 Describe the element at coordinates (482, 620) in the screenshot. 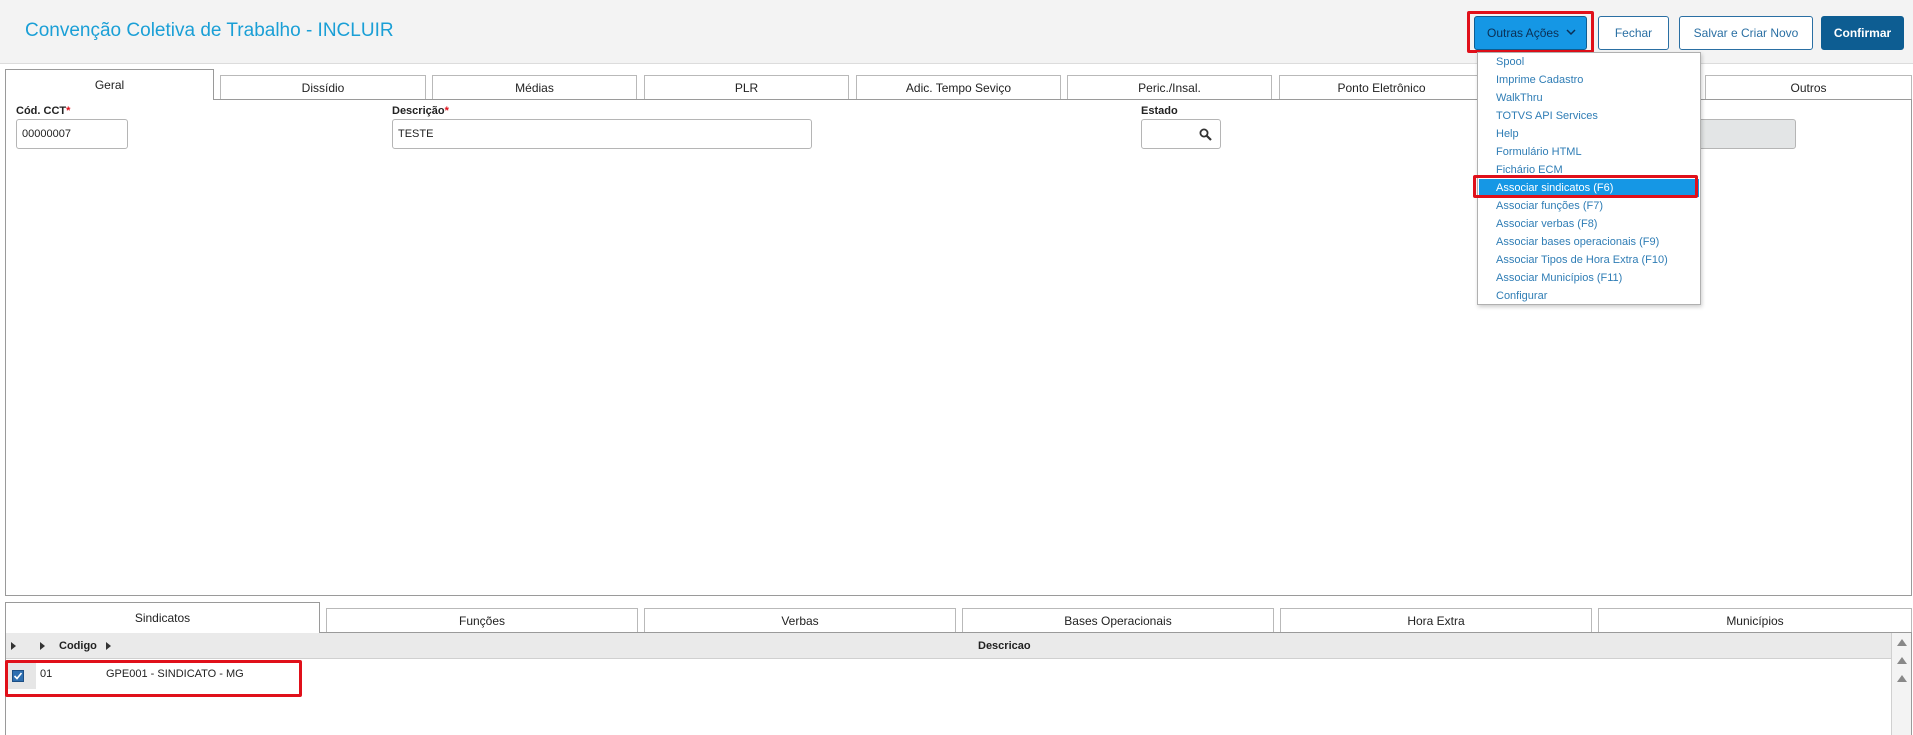

I see `tab-funcoes: Funções` at that location.